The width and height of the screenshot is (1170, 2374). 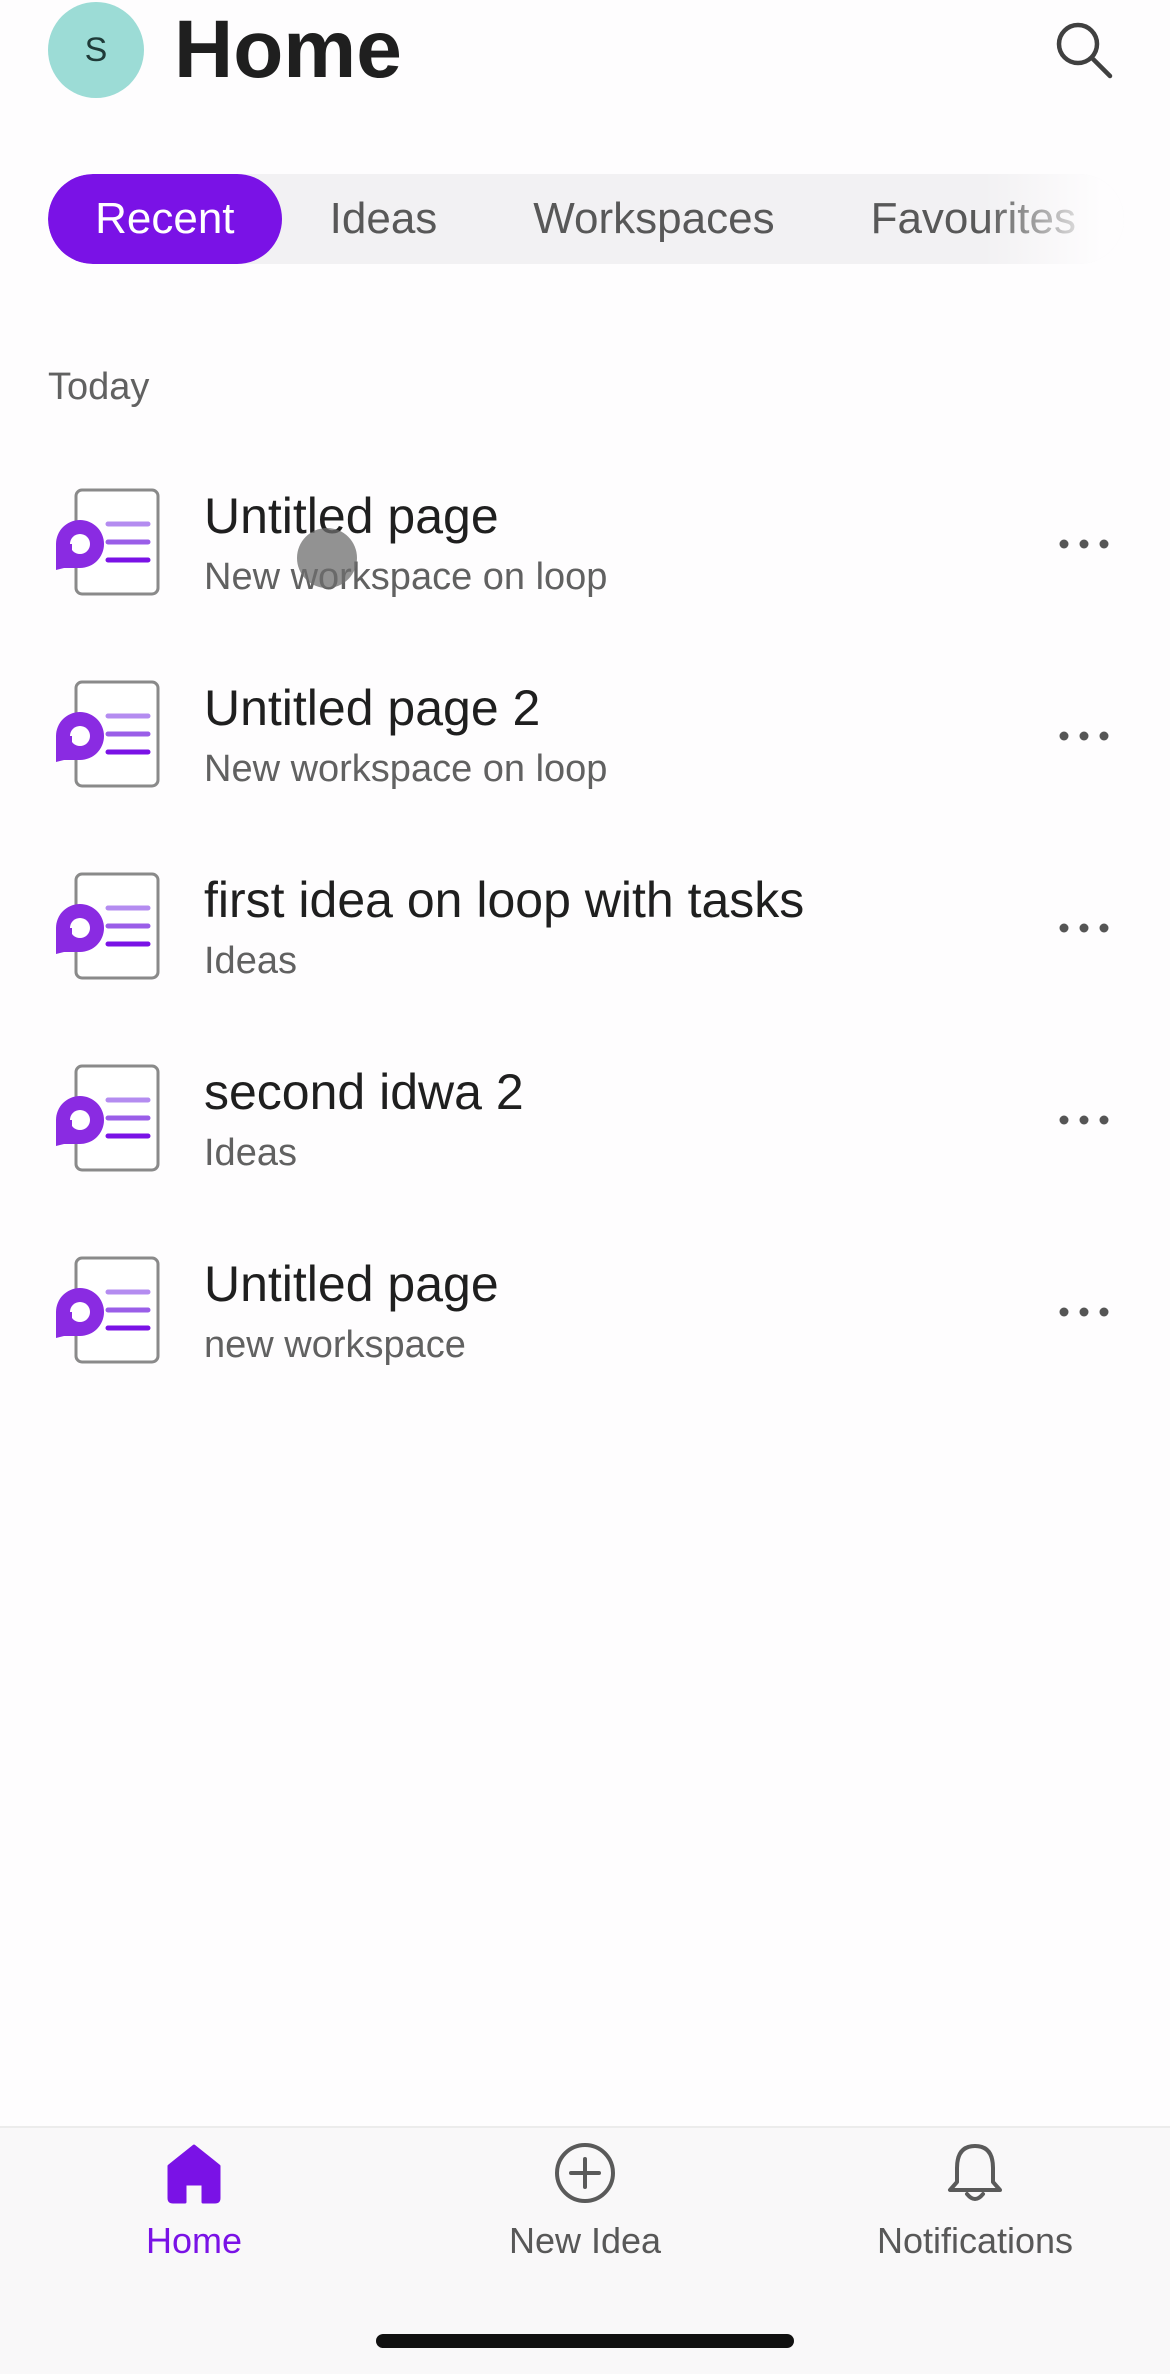 I want to click on bell-icon, so click(x=975, y=2172).